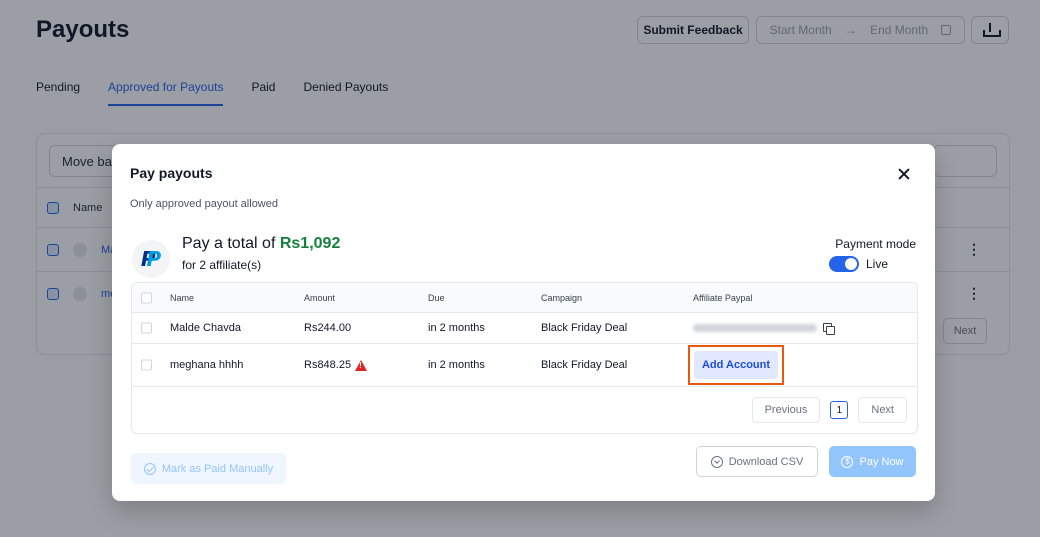 This screenshot has width=1040, height=537. Describe the element at coordinates (786, 410) in the screenshot. I see `previous-page-button: Previous` at that location.